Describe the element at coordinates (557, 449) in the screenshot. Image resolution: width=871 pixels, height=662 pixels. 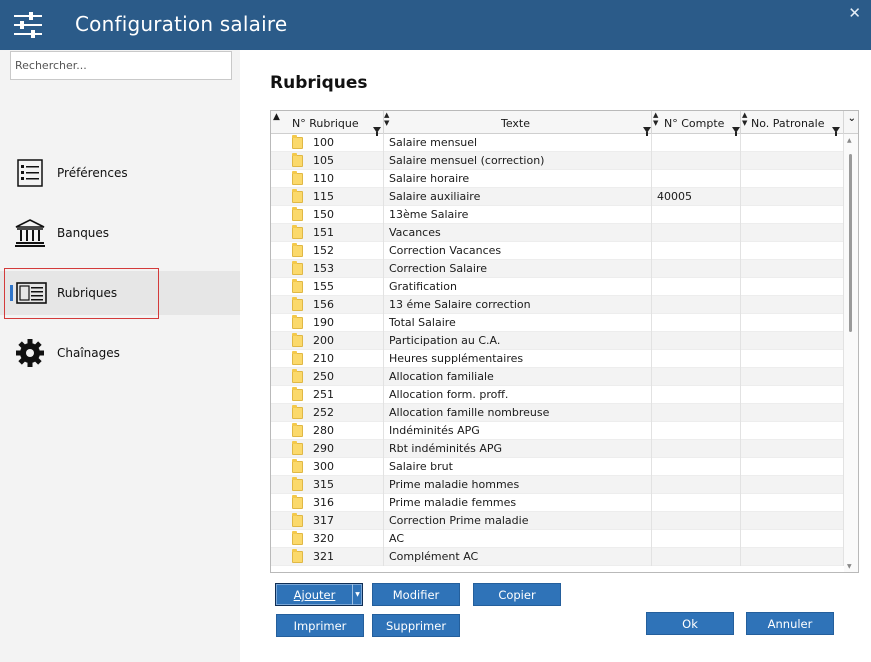
I see `table-row: 290 Rbt indéminités APG` at that location.